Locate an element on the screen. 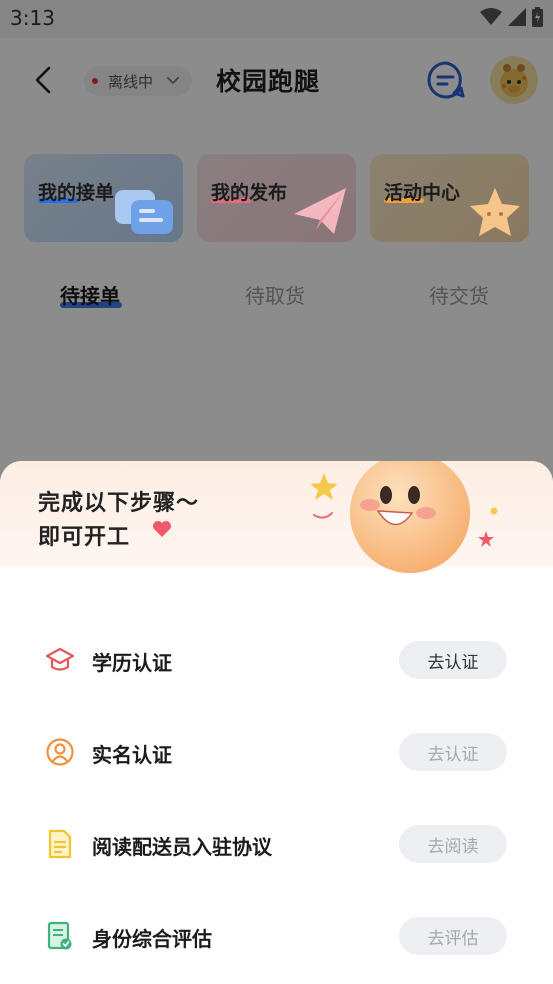 The image size is (553, 984). person-circle-icon is located at coordinates (60, 752).